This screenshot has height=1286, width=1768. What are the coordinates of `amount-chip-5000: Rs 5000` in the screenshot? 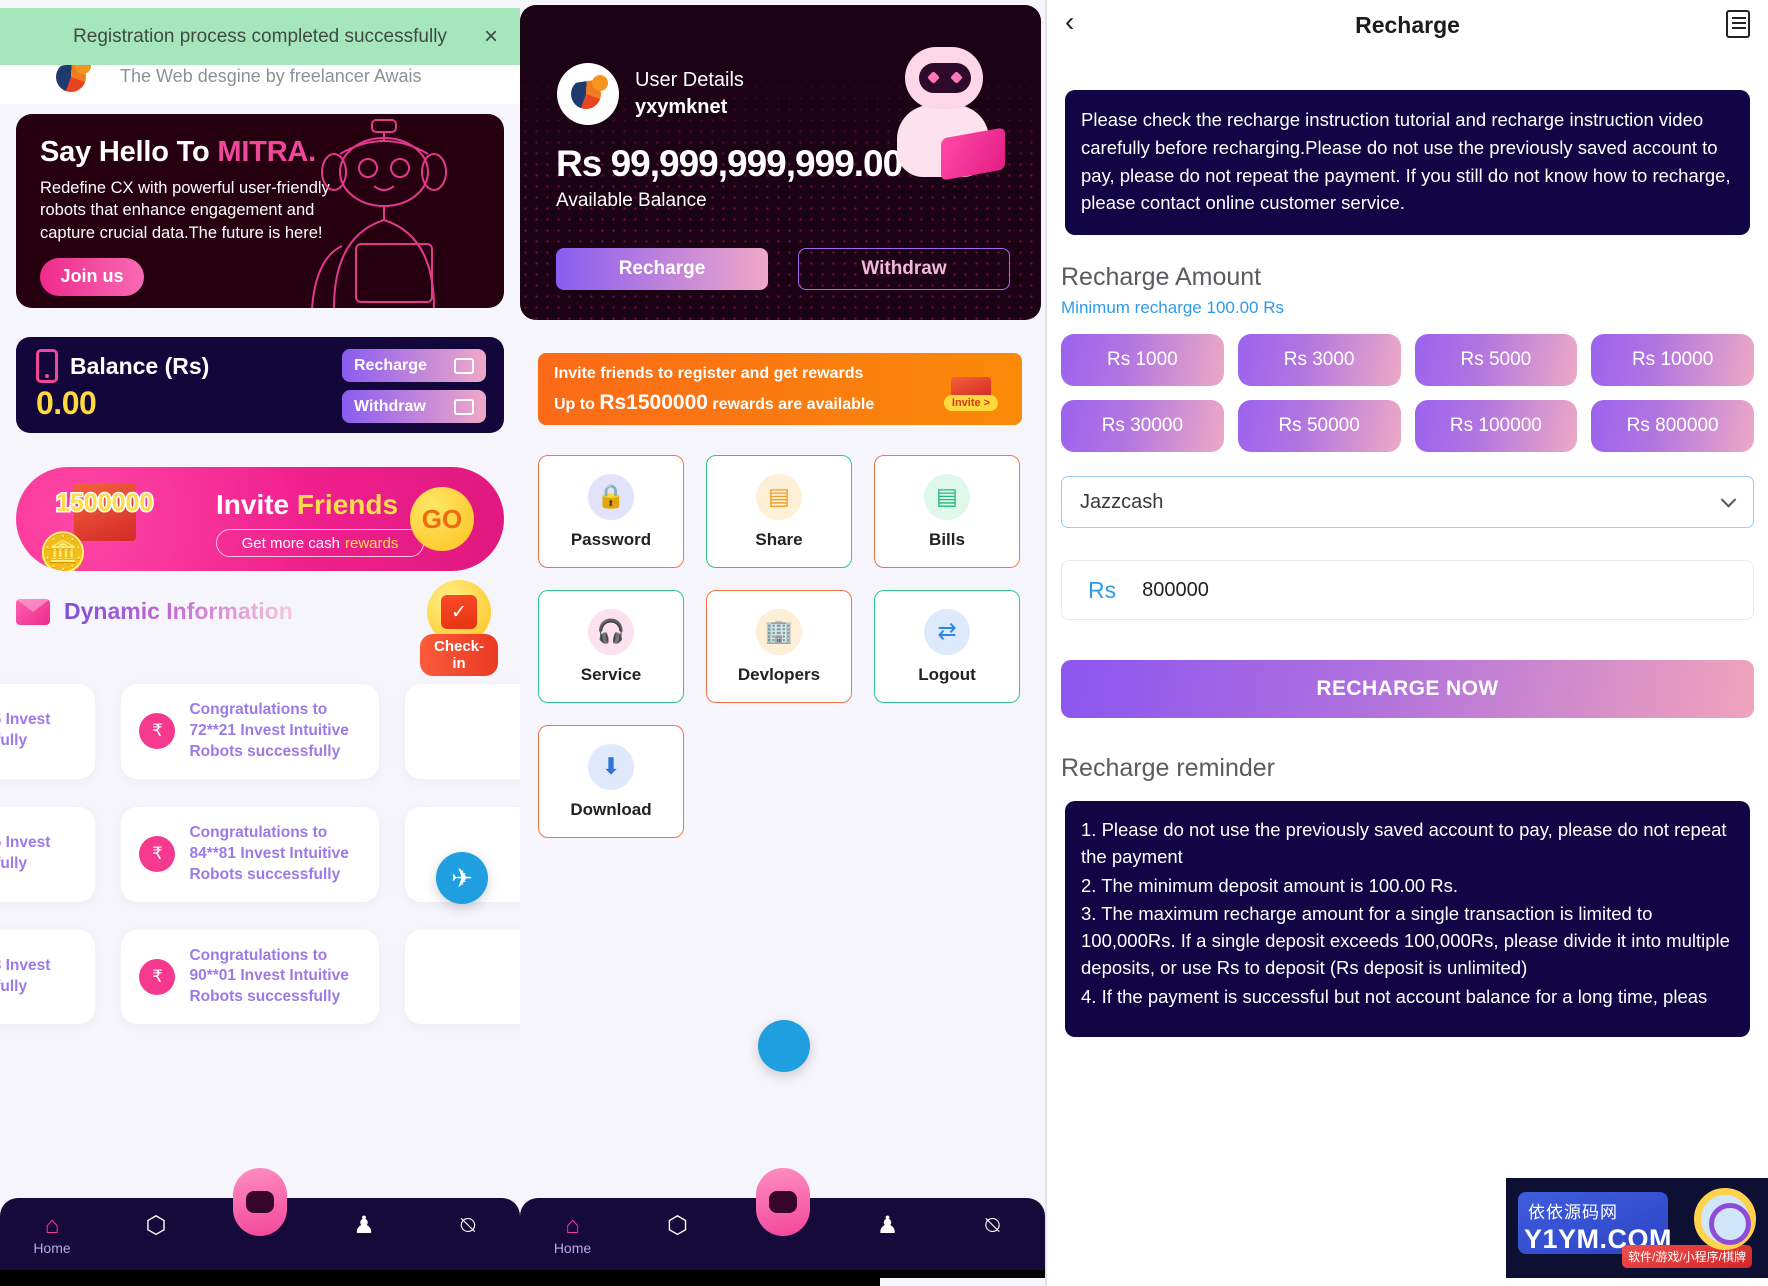 It's located at (1496, 360).